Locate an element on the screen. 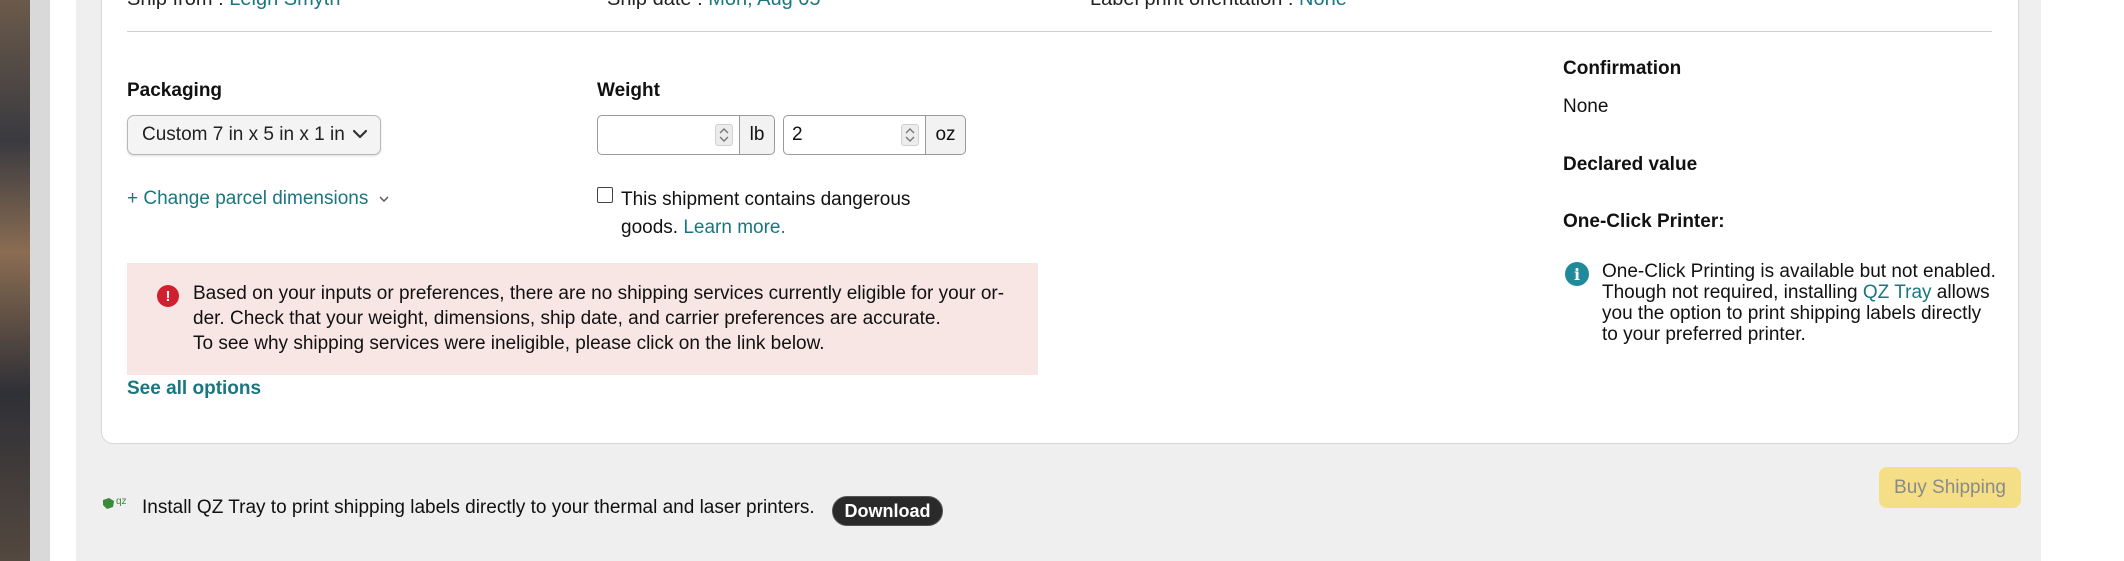 Image resolution: width=2124 pixels, height=561 pixels. background-photo is located at coordinates (15, 280).